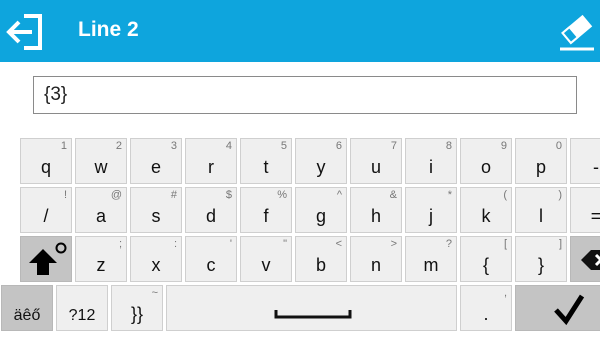 This screenshot has height=344, width=600. Describe the element at coordinates (311, 308) in the screenshot. I see `space-bar` at that location.